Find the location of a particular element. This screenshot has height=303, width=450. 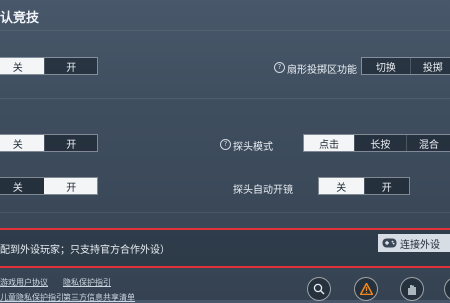

row2-toggle: 关 开 is located at coordinates (49, 143).